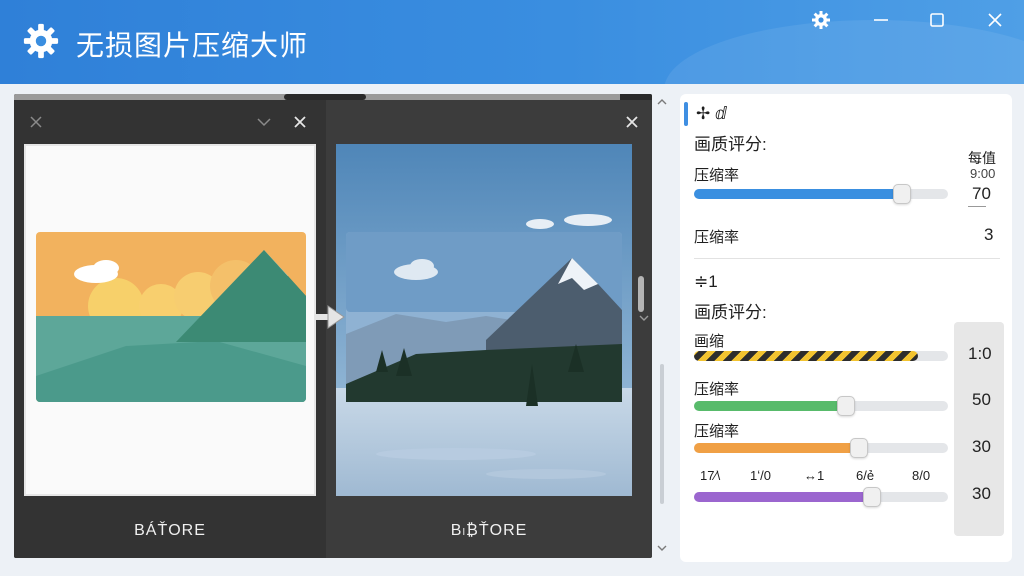 The height and width of the screenshot is (576, 1024). I want to click on section-accent, so click(686, 114).